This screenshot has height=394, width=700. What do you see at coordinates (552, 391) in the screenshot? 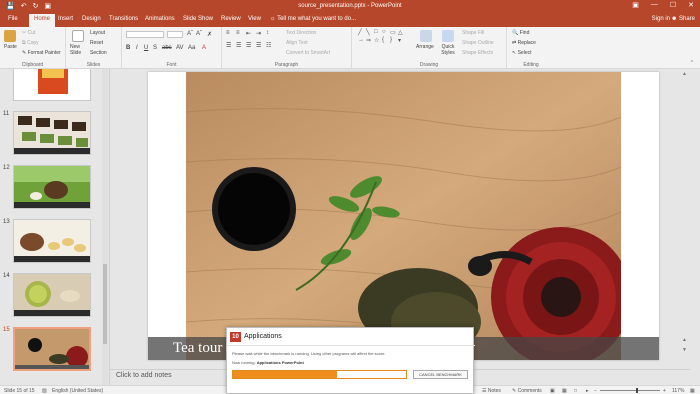
I see `normal-view-icon: ▣` at bounding box center [552, 391].